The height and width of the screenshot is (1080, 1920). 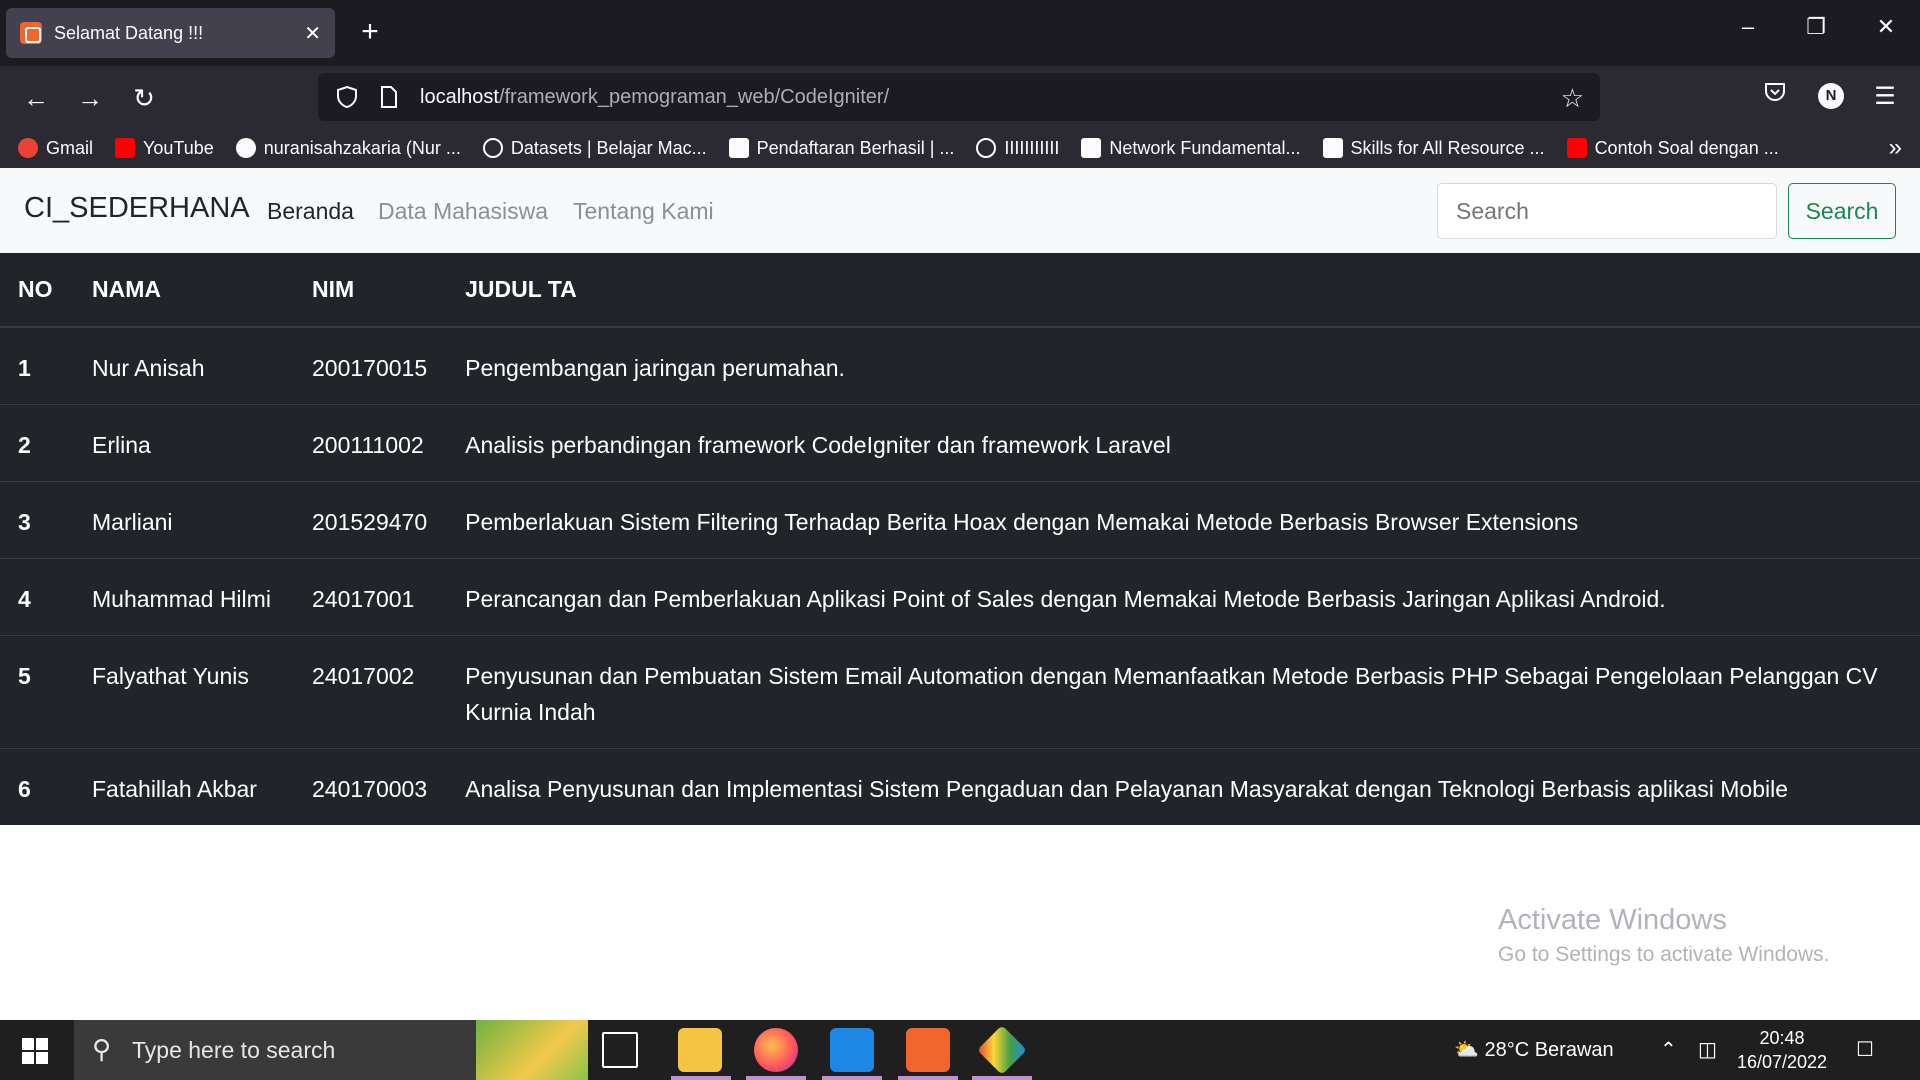 What do you see at coordinates (184, 786) in the screenshot?
I see `cell-nama: Fatahillah Akbar` at bounding box center [184, 786].